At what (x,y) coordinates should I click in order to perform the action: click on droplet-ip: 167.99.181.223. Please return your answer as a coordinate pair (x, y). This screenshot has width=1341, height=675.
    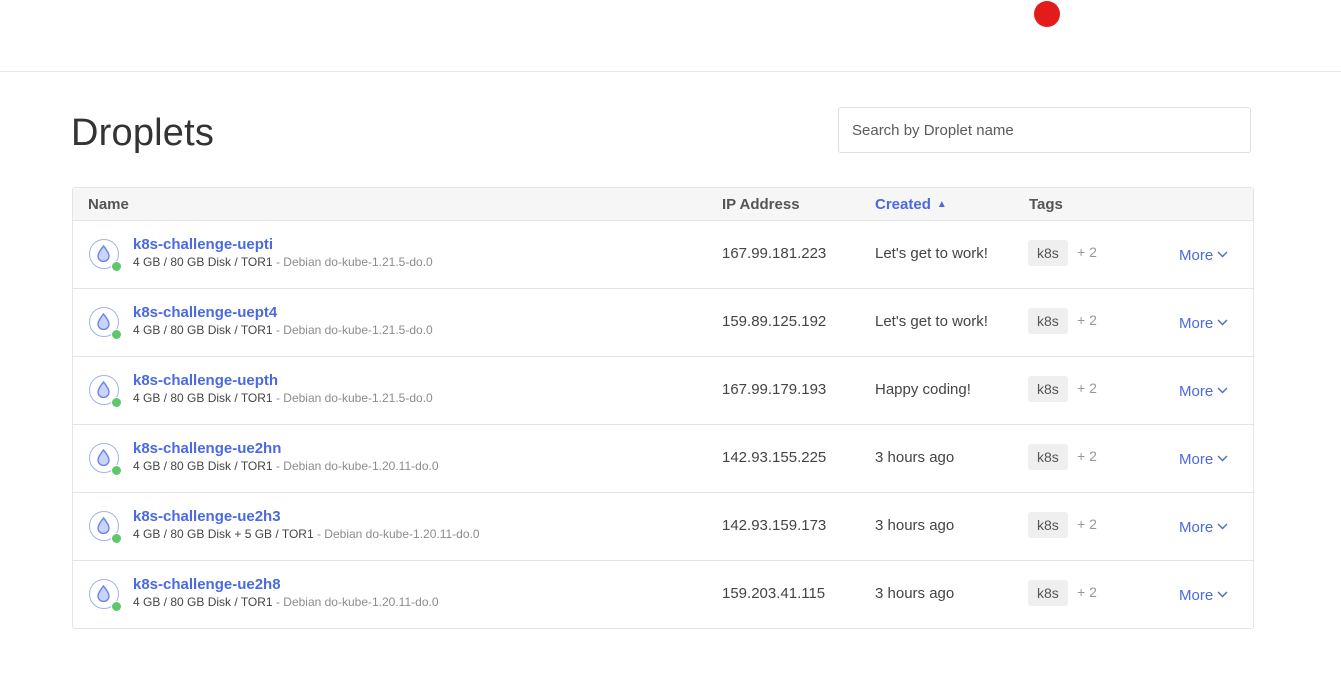
    Looking at the image, I should click on (774, 253).